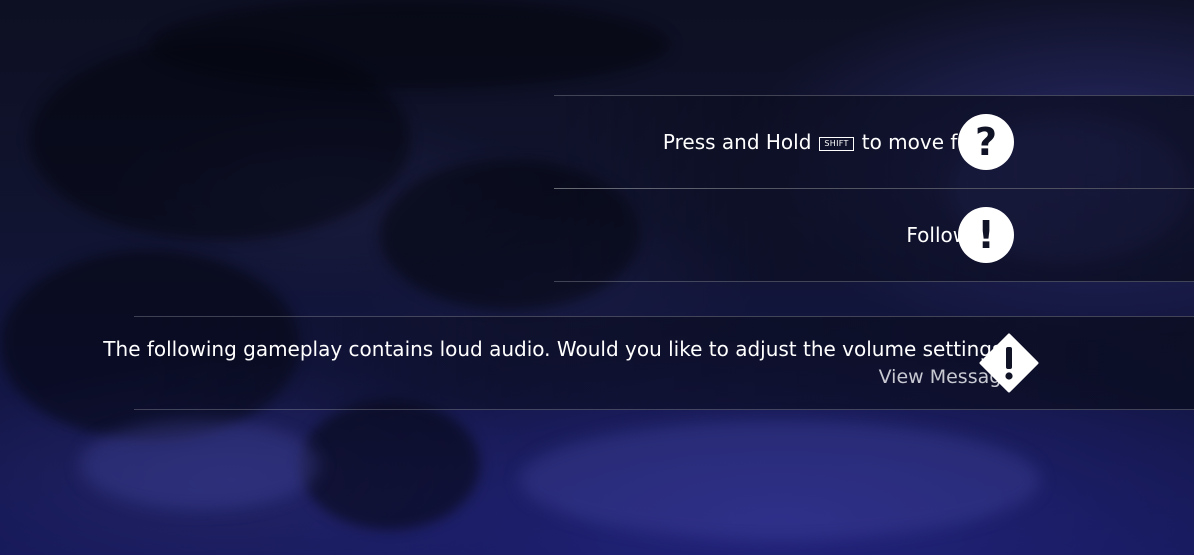 This screenshot has width=1194, height=555. What do you see at coordinates (874, 142) in the screenshot?
I see `hint-notification: Press and Hold SHIFT to move faster. ?` at bounding box center [874, 142].